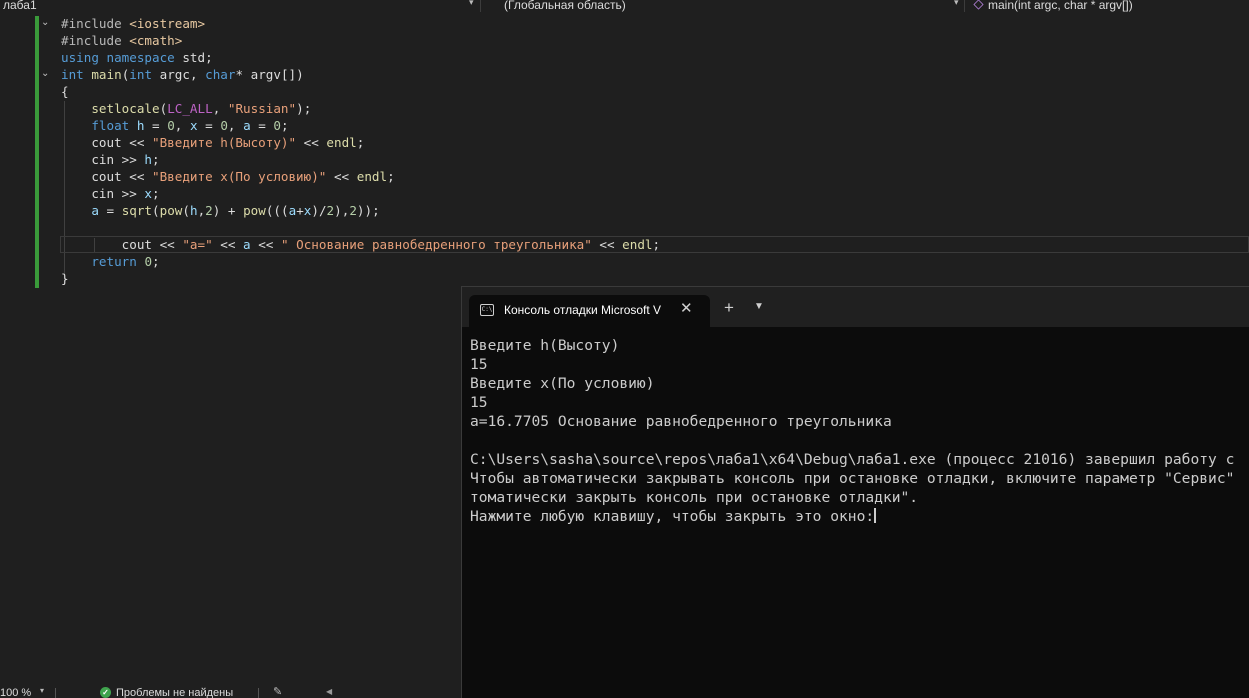  I want to click on code-token: float, so click(110, 125).